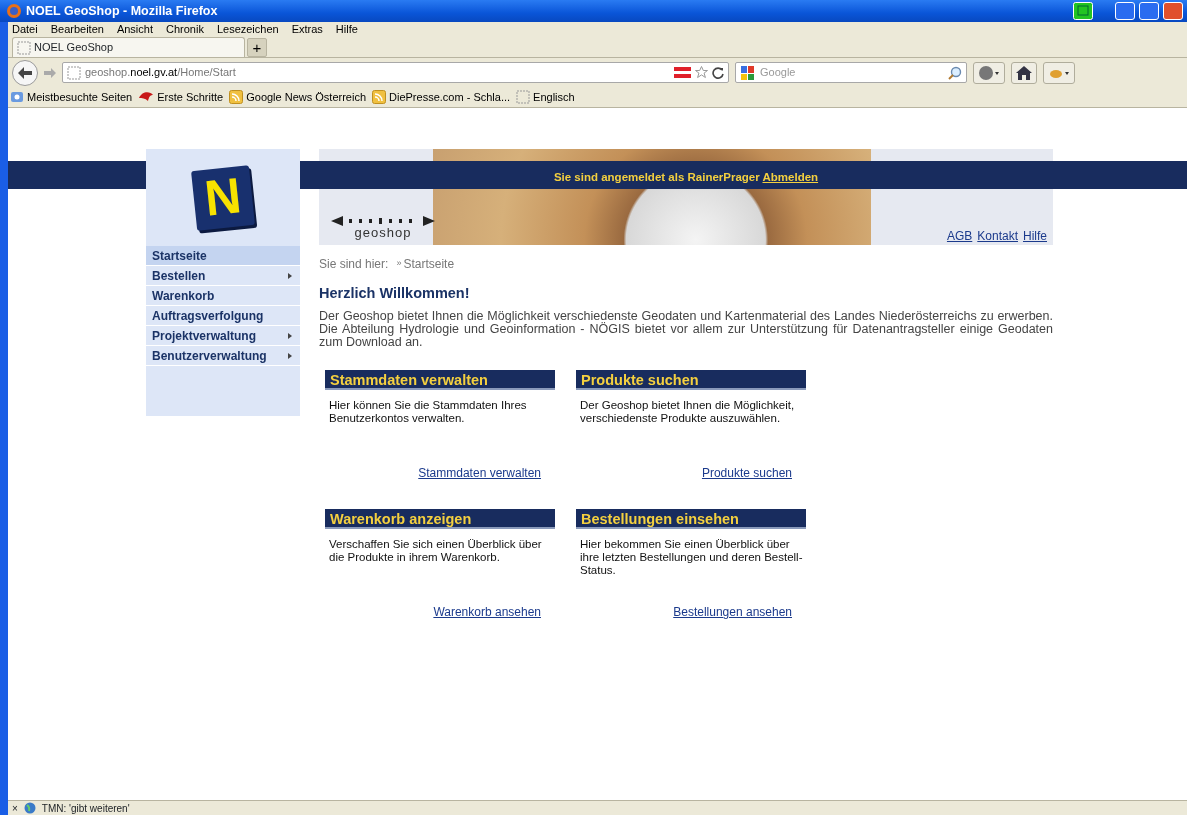  Describe the element at coordinates (718, 72) in the screenshot. I see `reload-icon` at that location.